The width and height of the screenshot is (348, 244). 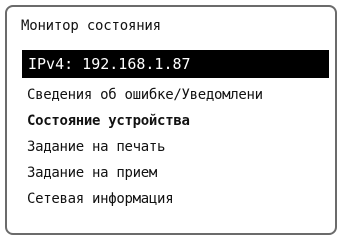 What do you see at coordinates (171, 147) in the screenshot?
I see `menu-item-print-job: Задание на печать` at bounding box center [171, 147].